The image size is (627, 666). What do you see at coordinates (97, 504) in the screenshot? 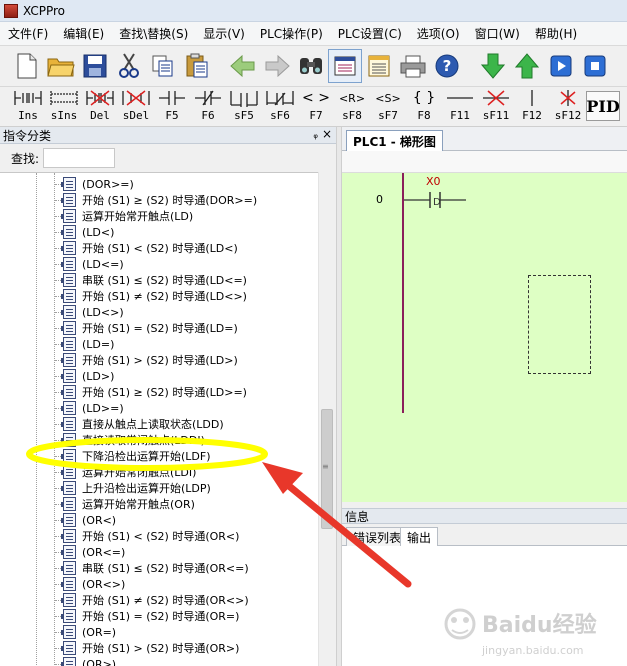
I see `tree-item: 运算开始常开触点(OR)` at bounding box center [97, 504].